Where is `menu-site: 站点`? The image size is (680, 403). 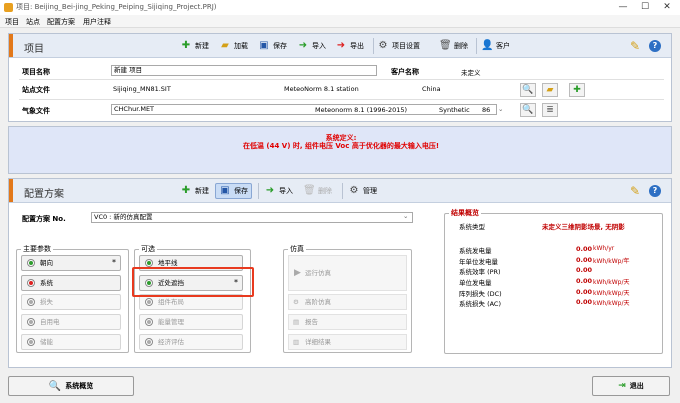
menu-site: 站点 is located at coordinates (33, 22).